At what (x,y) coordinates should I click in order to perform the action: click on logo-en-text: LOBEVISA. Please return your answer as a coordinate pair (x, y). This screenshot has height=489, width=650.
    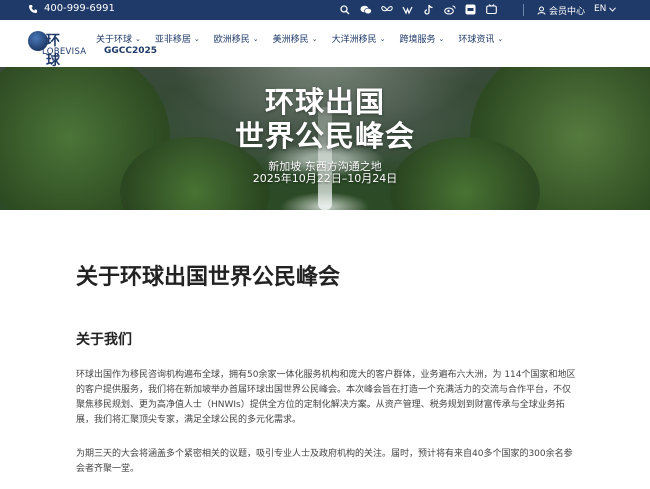
    Looking at the image, I should click on (64, 52).